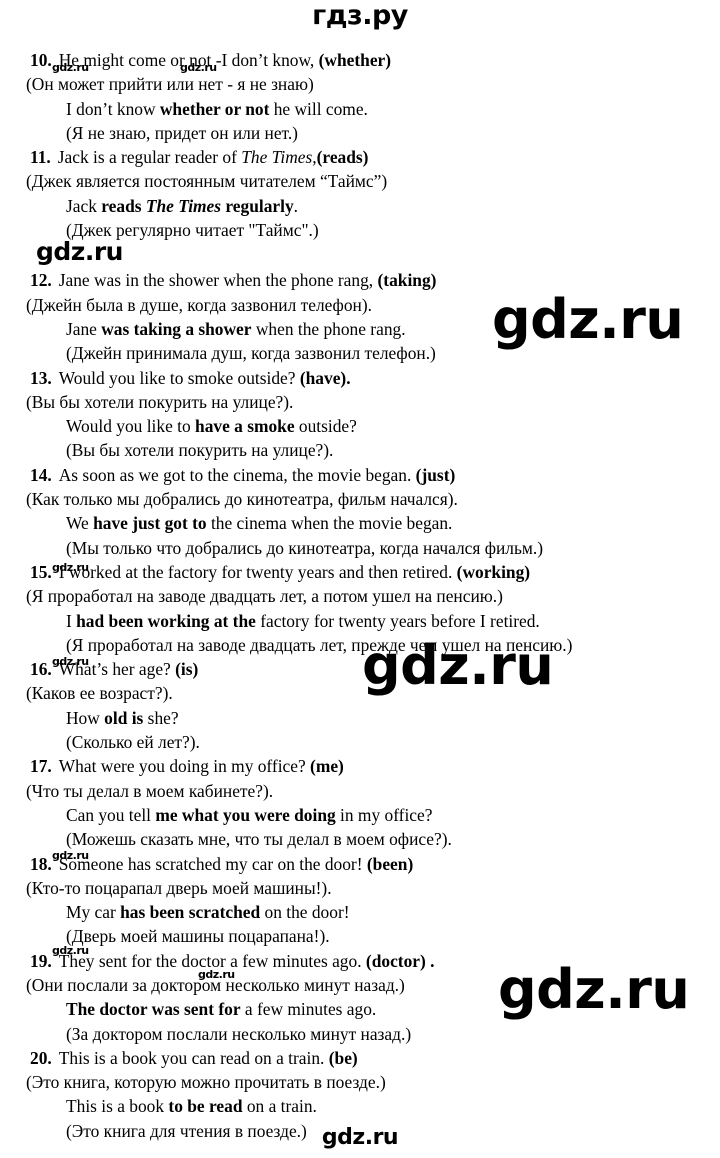  I want to click on answer-pre: Jane, so click(84, 328).